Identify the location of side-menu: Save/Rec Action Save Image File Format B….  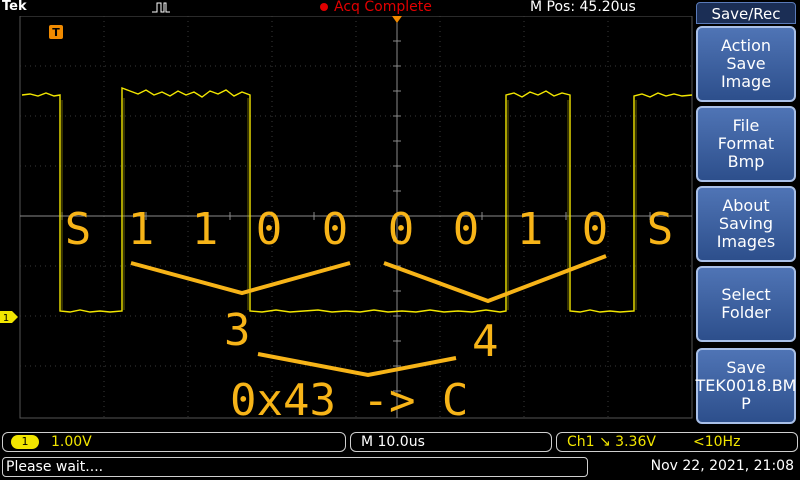
(747, 215).